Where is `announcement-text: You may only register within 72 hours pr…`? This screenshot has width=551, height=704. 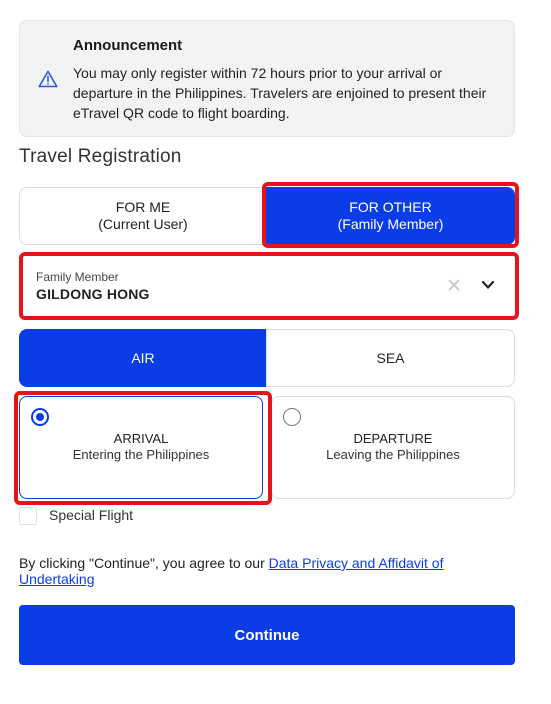
announcement-text: You may only register within 72 hours pr… is located at coordinates (280, 93).